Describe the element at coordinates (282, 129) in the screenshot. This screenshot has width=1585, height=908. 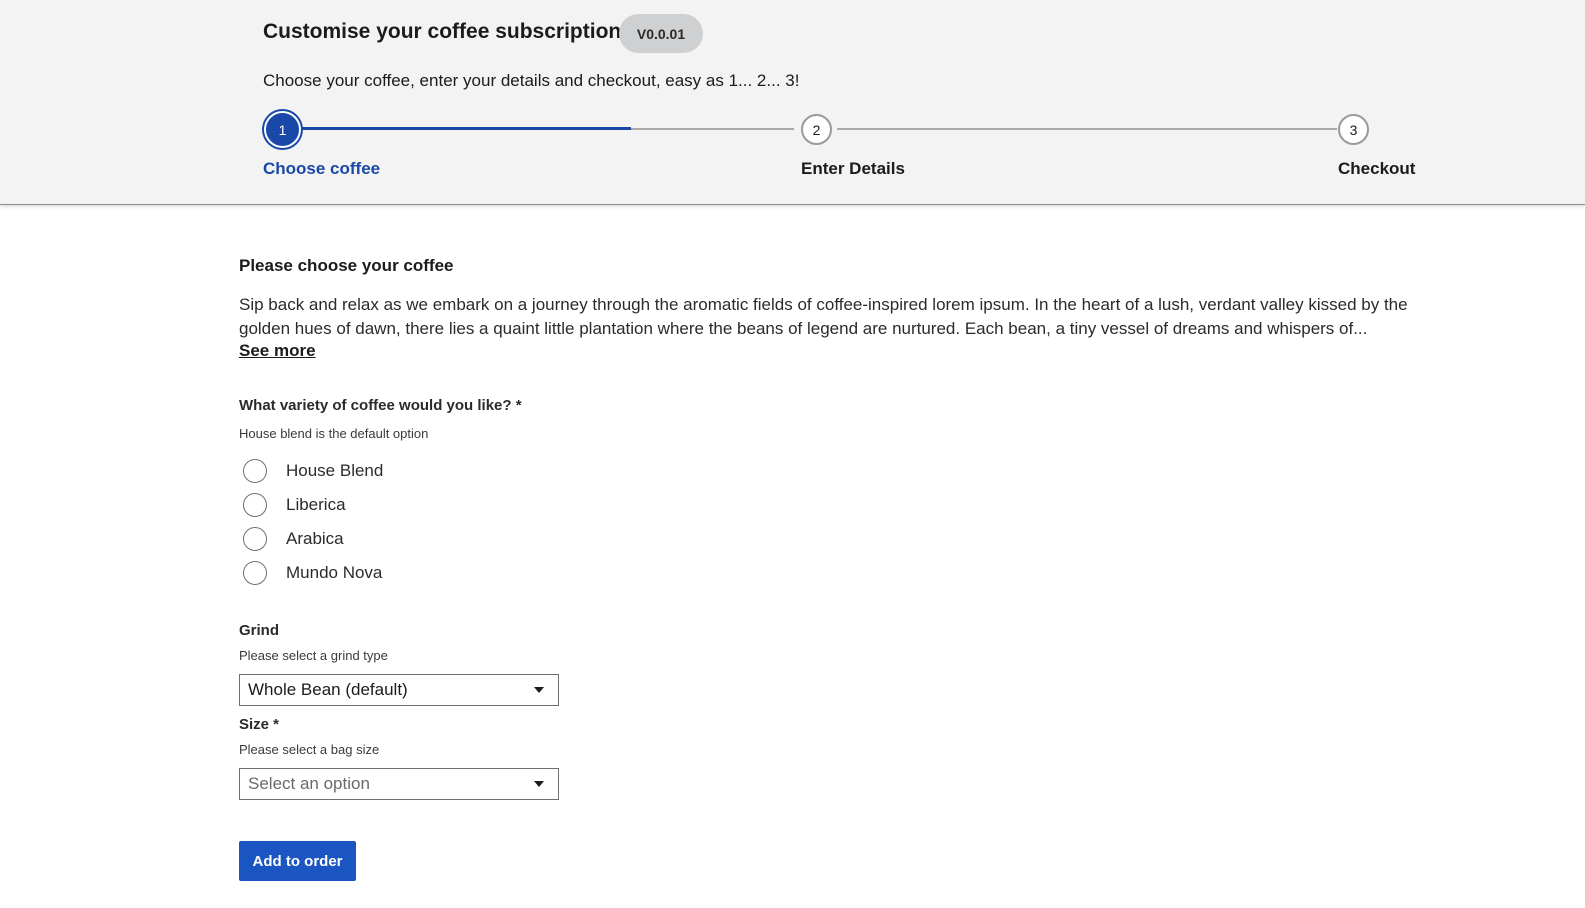
I see `step-1-indicator: 1` at that location.